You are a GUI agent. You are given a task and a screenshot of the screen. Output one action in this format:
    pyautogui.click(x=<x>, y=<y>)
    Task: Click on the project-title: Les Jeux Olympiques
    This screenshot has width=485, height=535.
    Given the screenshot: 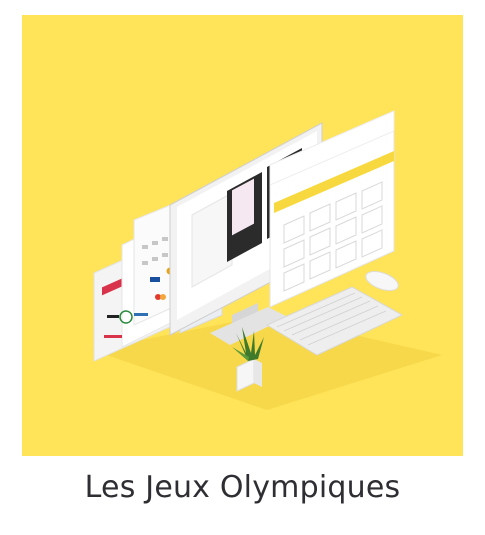 What is the action you would take?
    pyautogui.click(x=242, y=487)
    